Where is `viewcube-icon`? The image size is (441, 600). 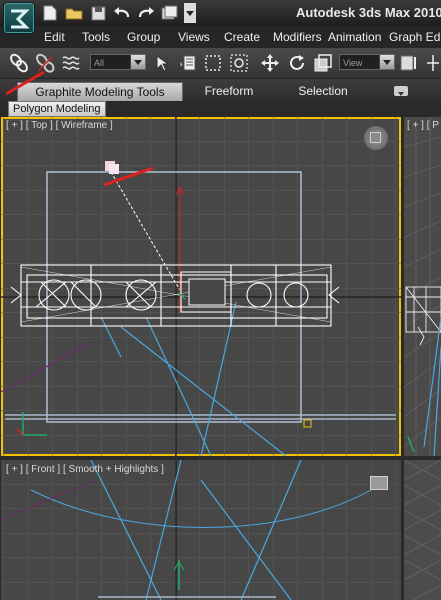 viewcube-icon is located at coordinates (376, 138).